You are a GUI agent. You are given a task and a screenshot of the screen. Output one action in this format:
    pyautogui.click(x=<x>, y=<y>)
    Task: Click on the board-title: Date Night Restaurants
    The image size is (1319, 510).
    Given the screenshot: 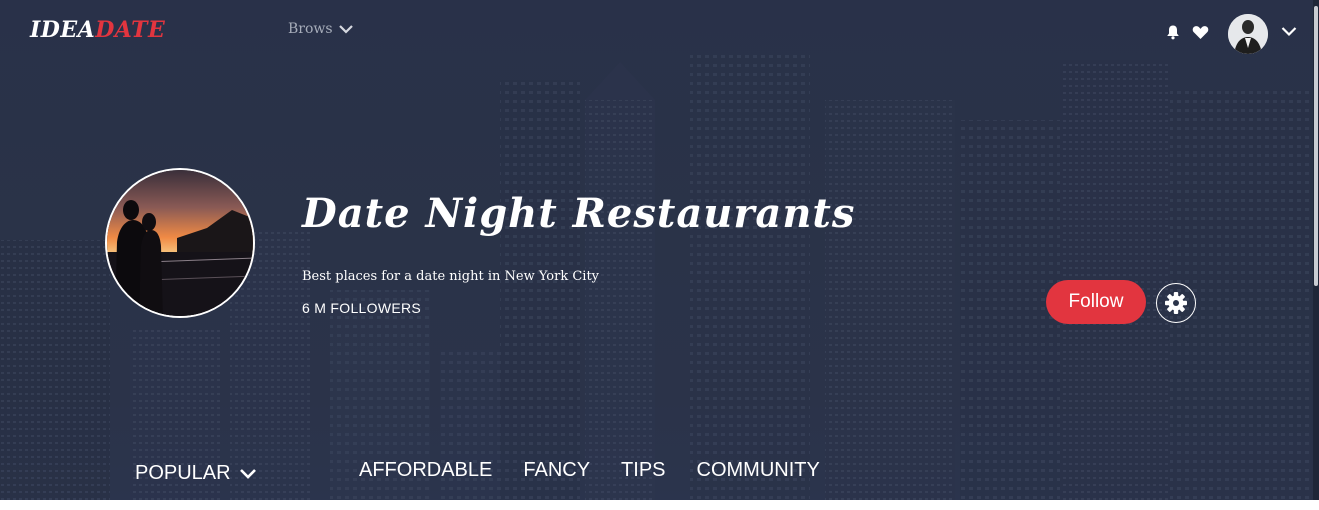 What is the action you would take?
    pyautogui.click(x=579, y=213)
    